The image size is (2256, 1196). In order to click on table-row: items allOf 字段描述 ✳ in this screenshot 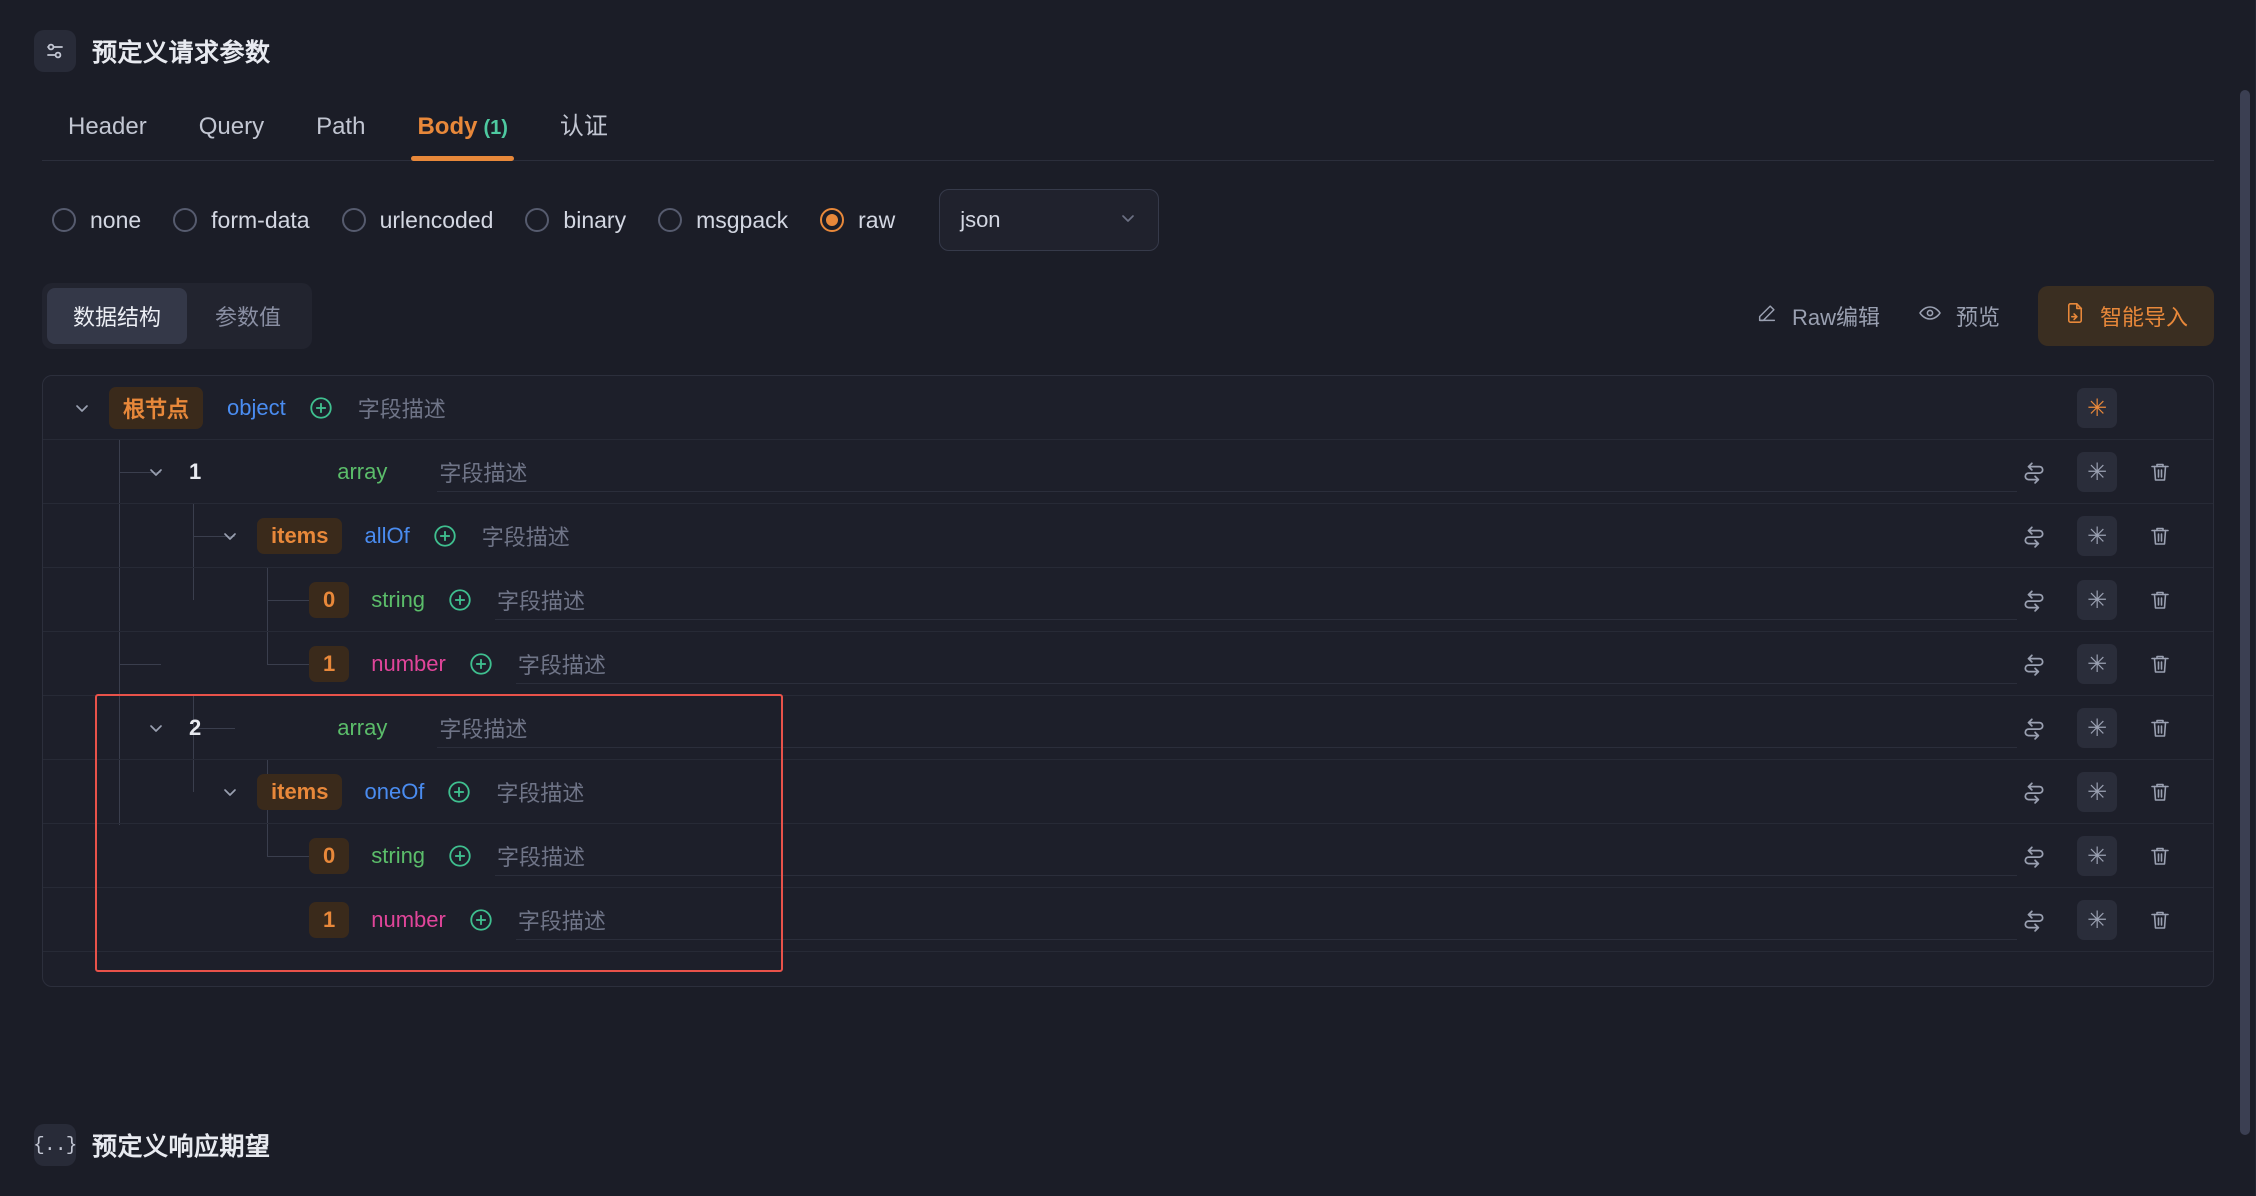, I will do `click(1128, 536)`.